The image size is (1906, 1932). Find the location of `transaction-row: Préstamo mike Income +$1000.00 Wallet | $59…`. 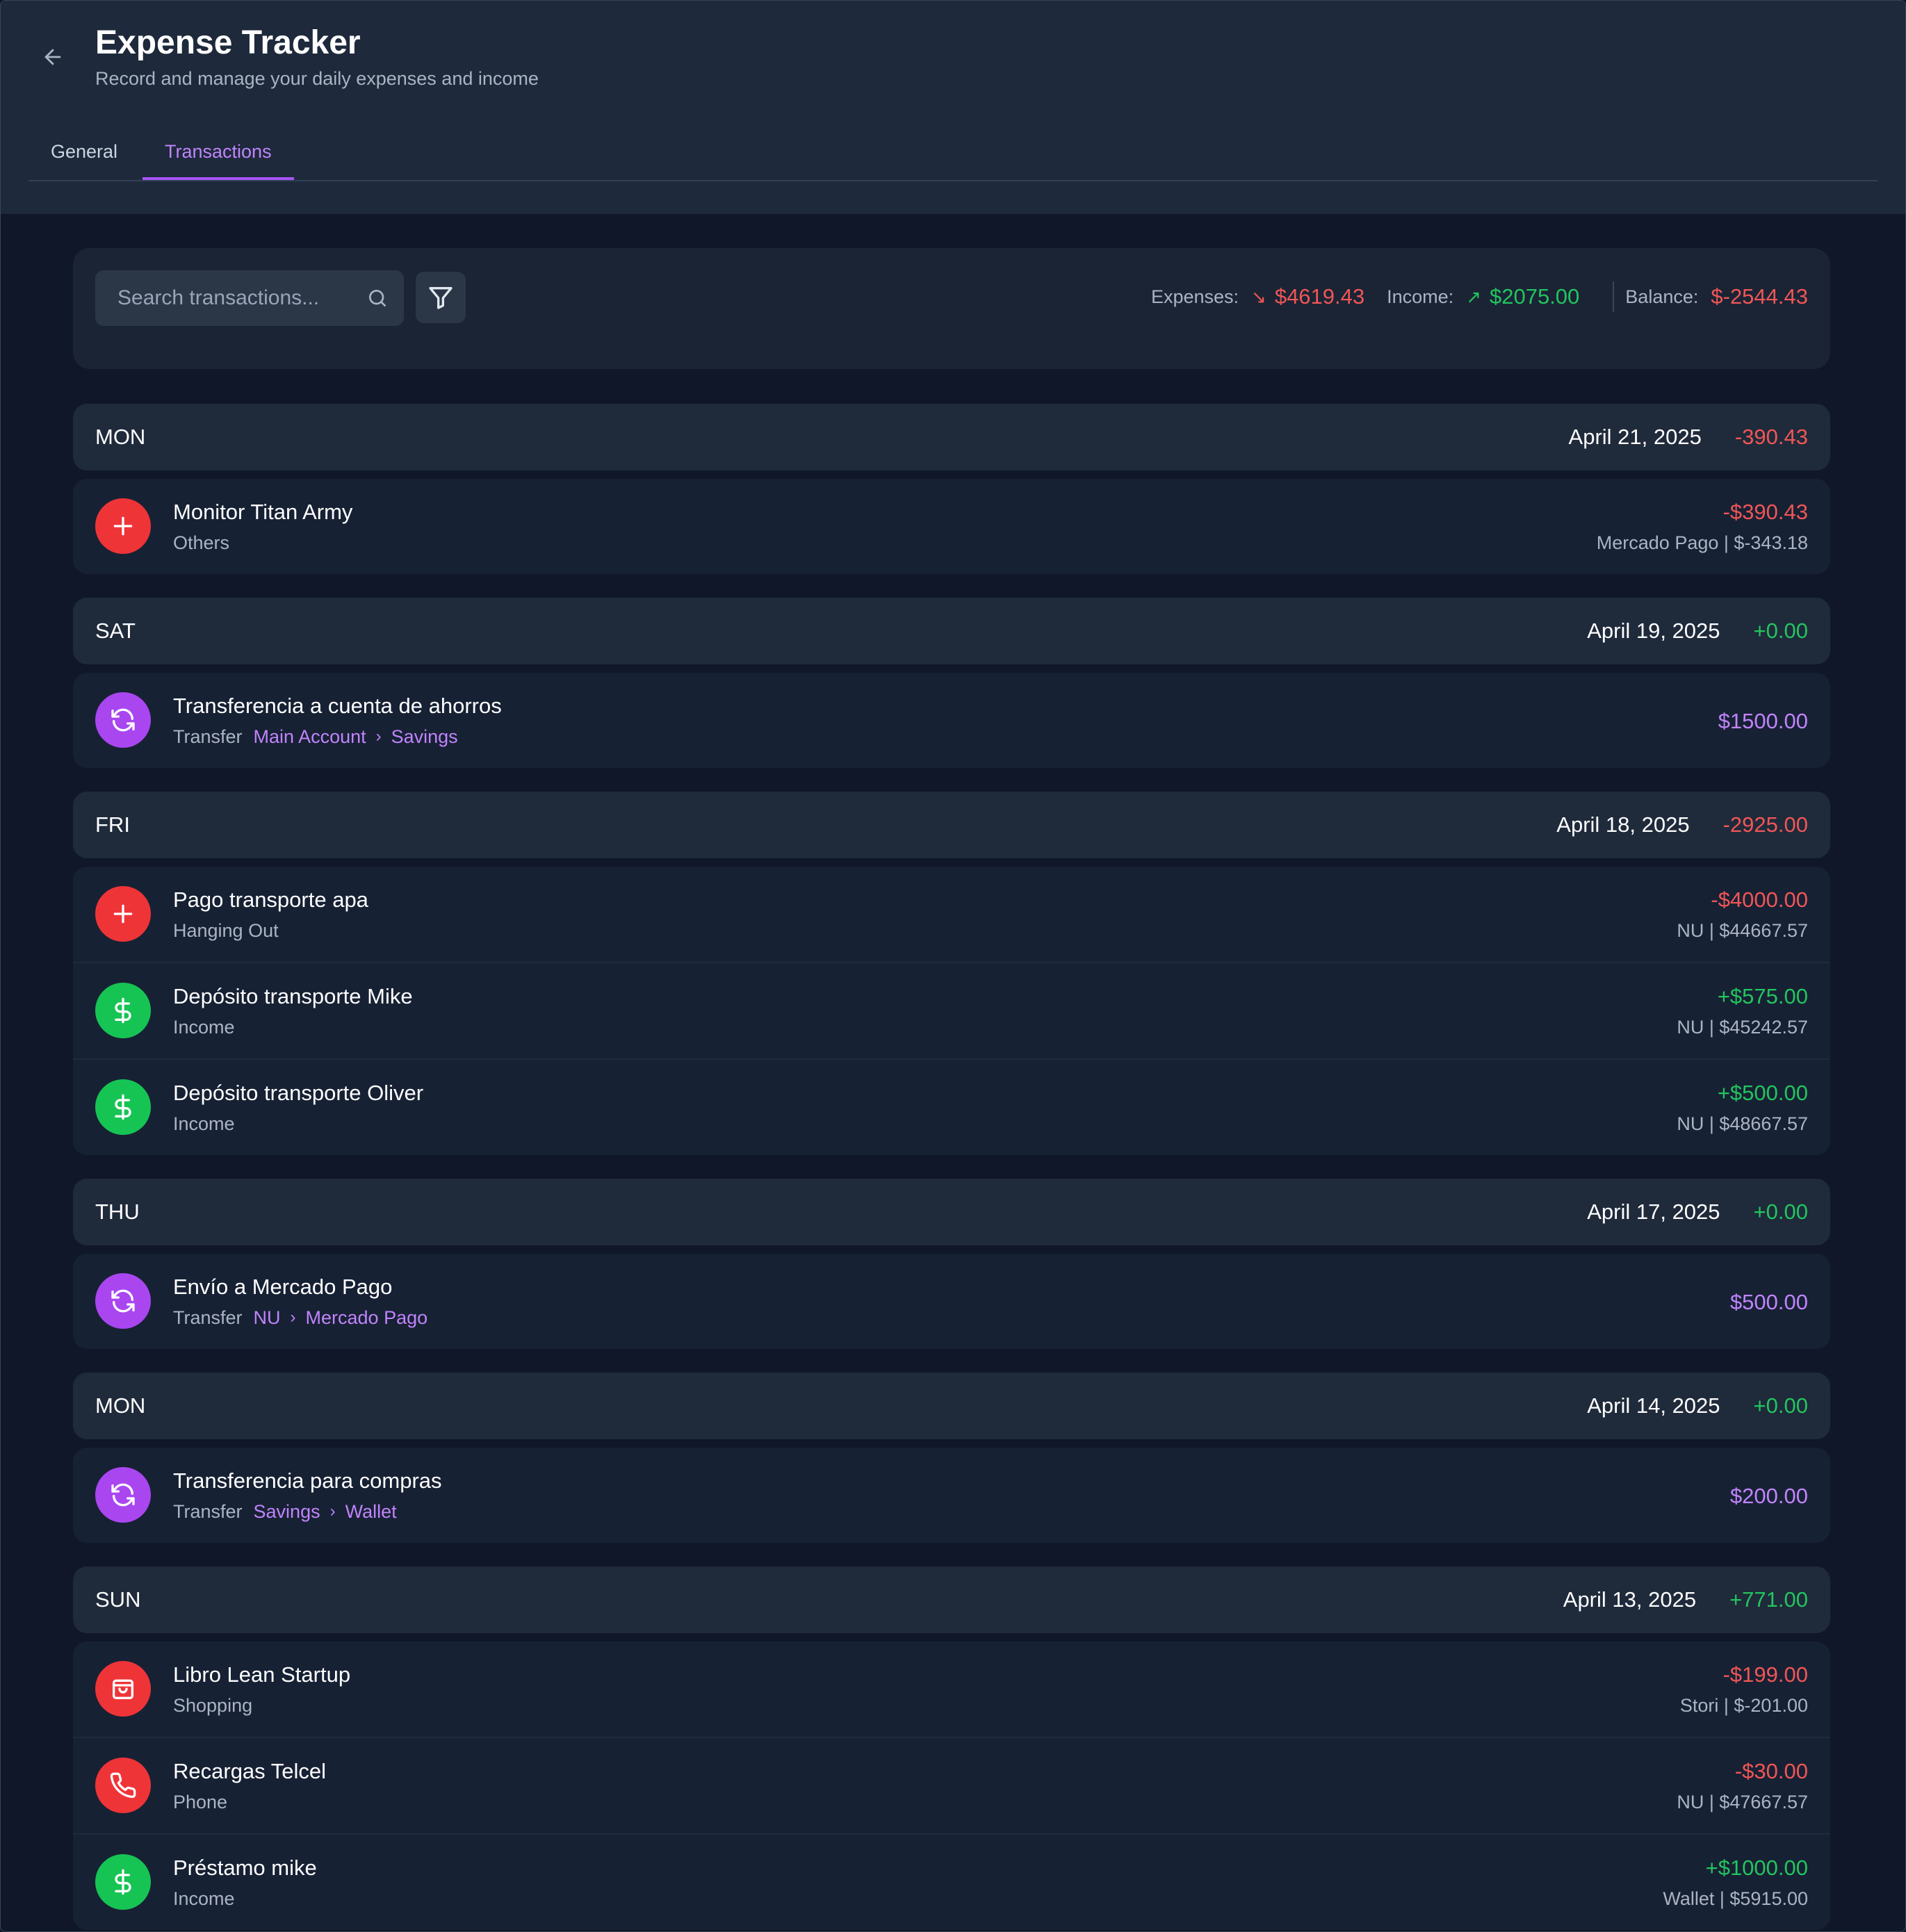

transaction-row: Préstamo mike Income +$1000.00 Wallet | $59… is located at coordinates (952, 1882).